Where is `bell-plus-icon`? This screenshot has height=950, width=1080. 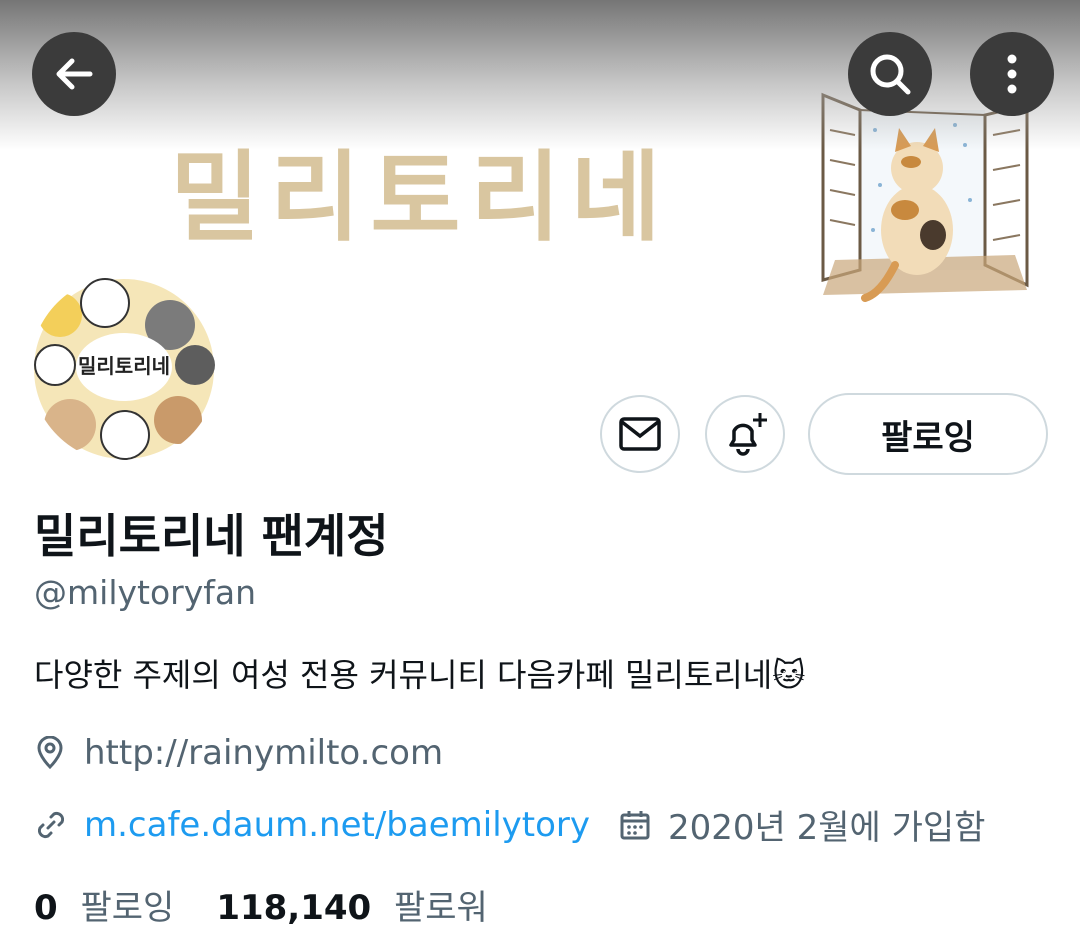 bell-plus-icon is located at coordinates (748, 434).